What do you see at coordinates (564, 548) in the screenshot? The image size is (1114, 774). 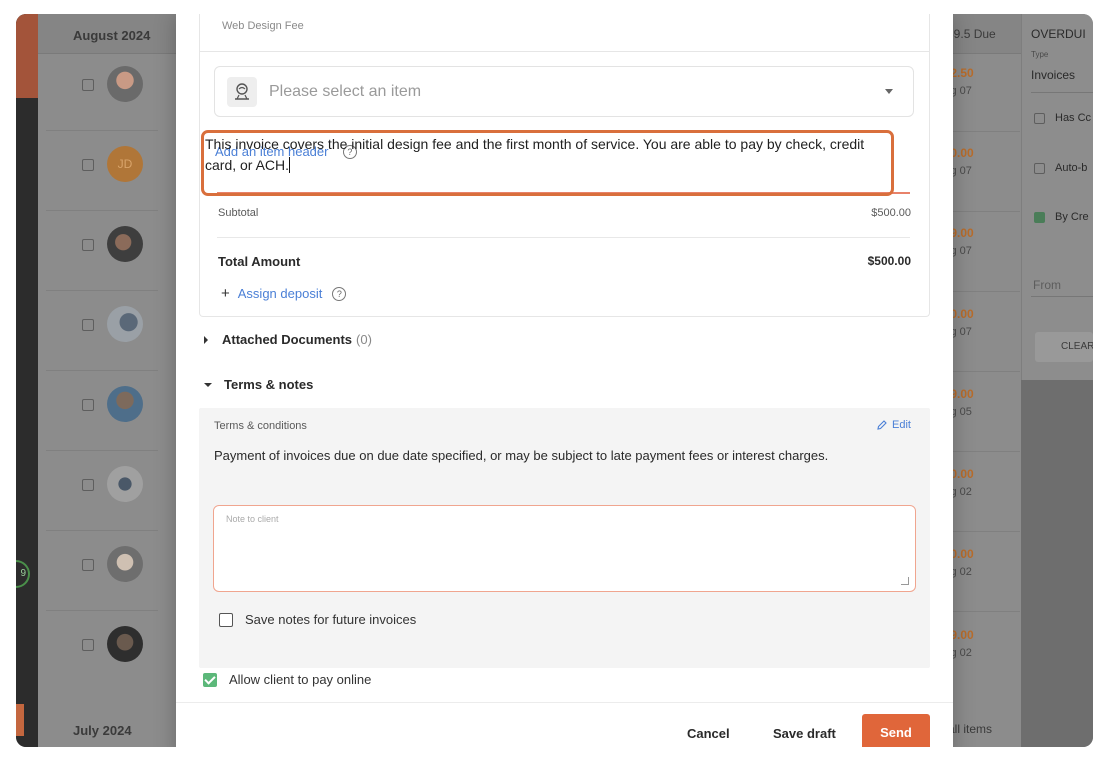 I see `note-to-client-field: Note to client` at bounding box center [564, 548].